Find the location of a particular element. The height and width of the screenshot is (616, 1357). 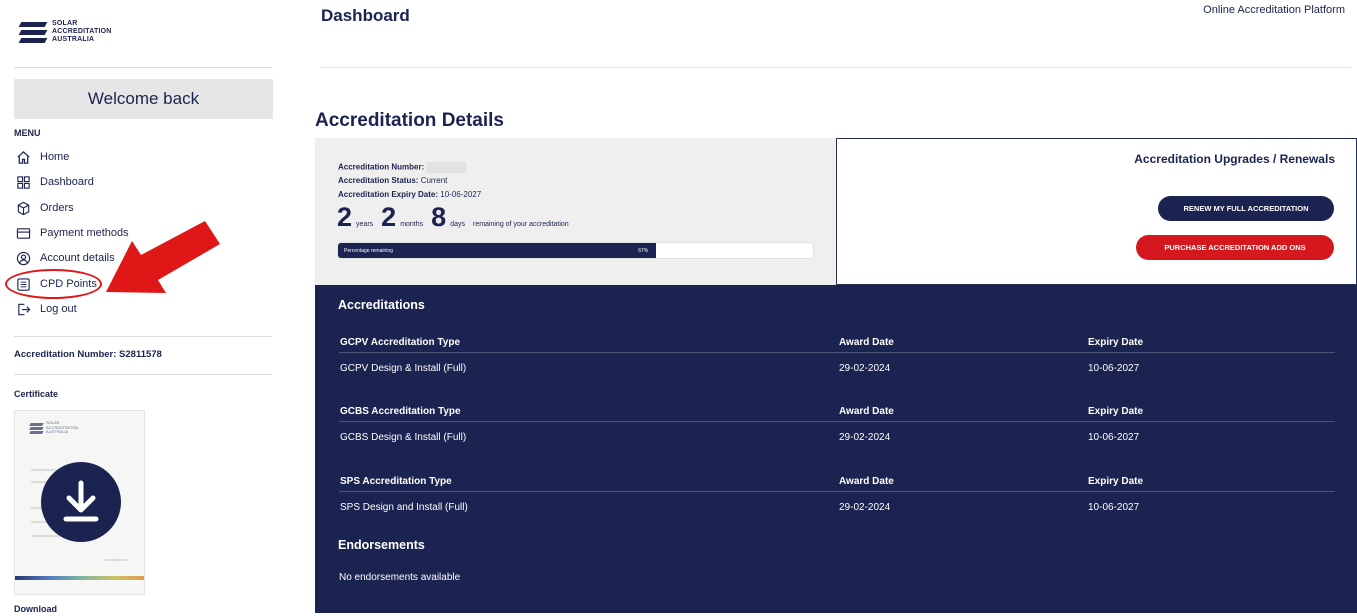

menu-item-home: Home is located at coordinates (42, 157).